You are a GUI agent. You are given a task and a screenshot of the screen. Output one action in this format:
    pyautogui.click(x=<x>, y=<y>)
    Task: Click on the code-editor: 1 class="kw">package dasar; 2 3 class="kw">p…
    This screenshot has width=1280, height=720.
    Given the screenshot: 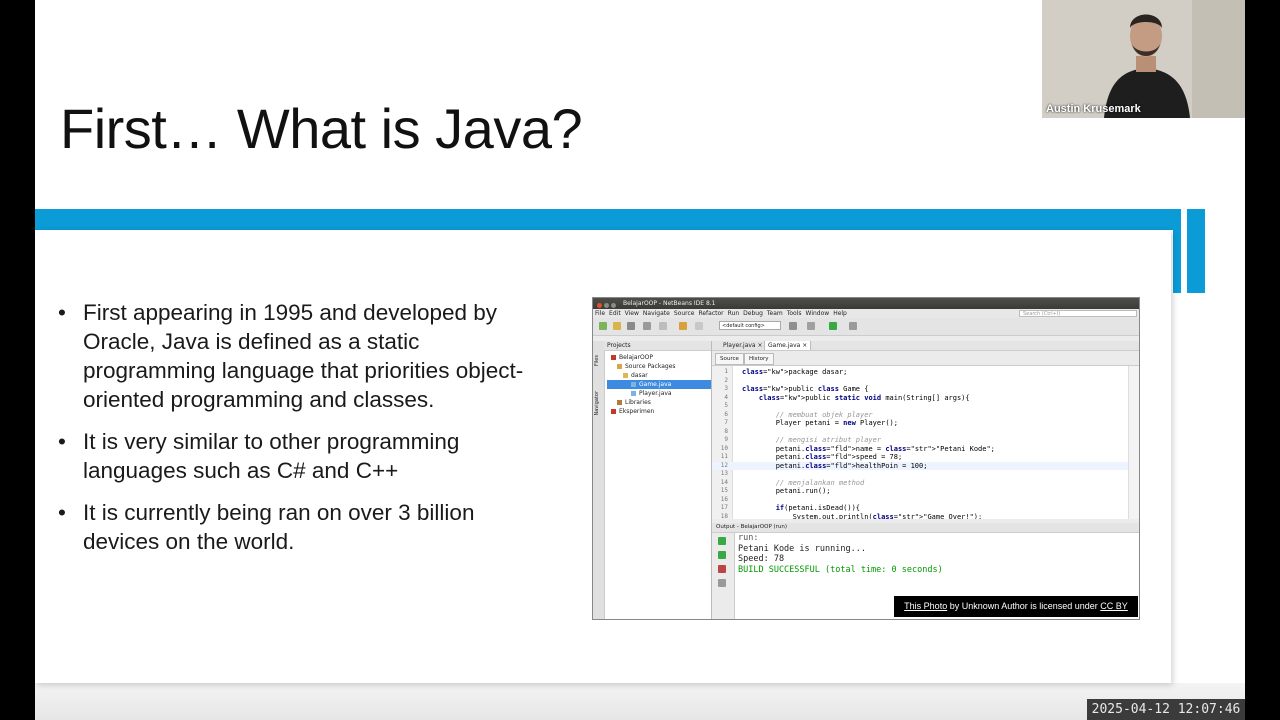 What is the action you would take?
    pyautogui.click(x=920, y=442)
    